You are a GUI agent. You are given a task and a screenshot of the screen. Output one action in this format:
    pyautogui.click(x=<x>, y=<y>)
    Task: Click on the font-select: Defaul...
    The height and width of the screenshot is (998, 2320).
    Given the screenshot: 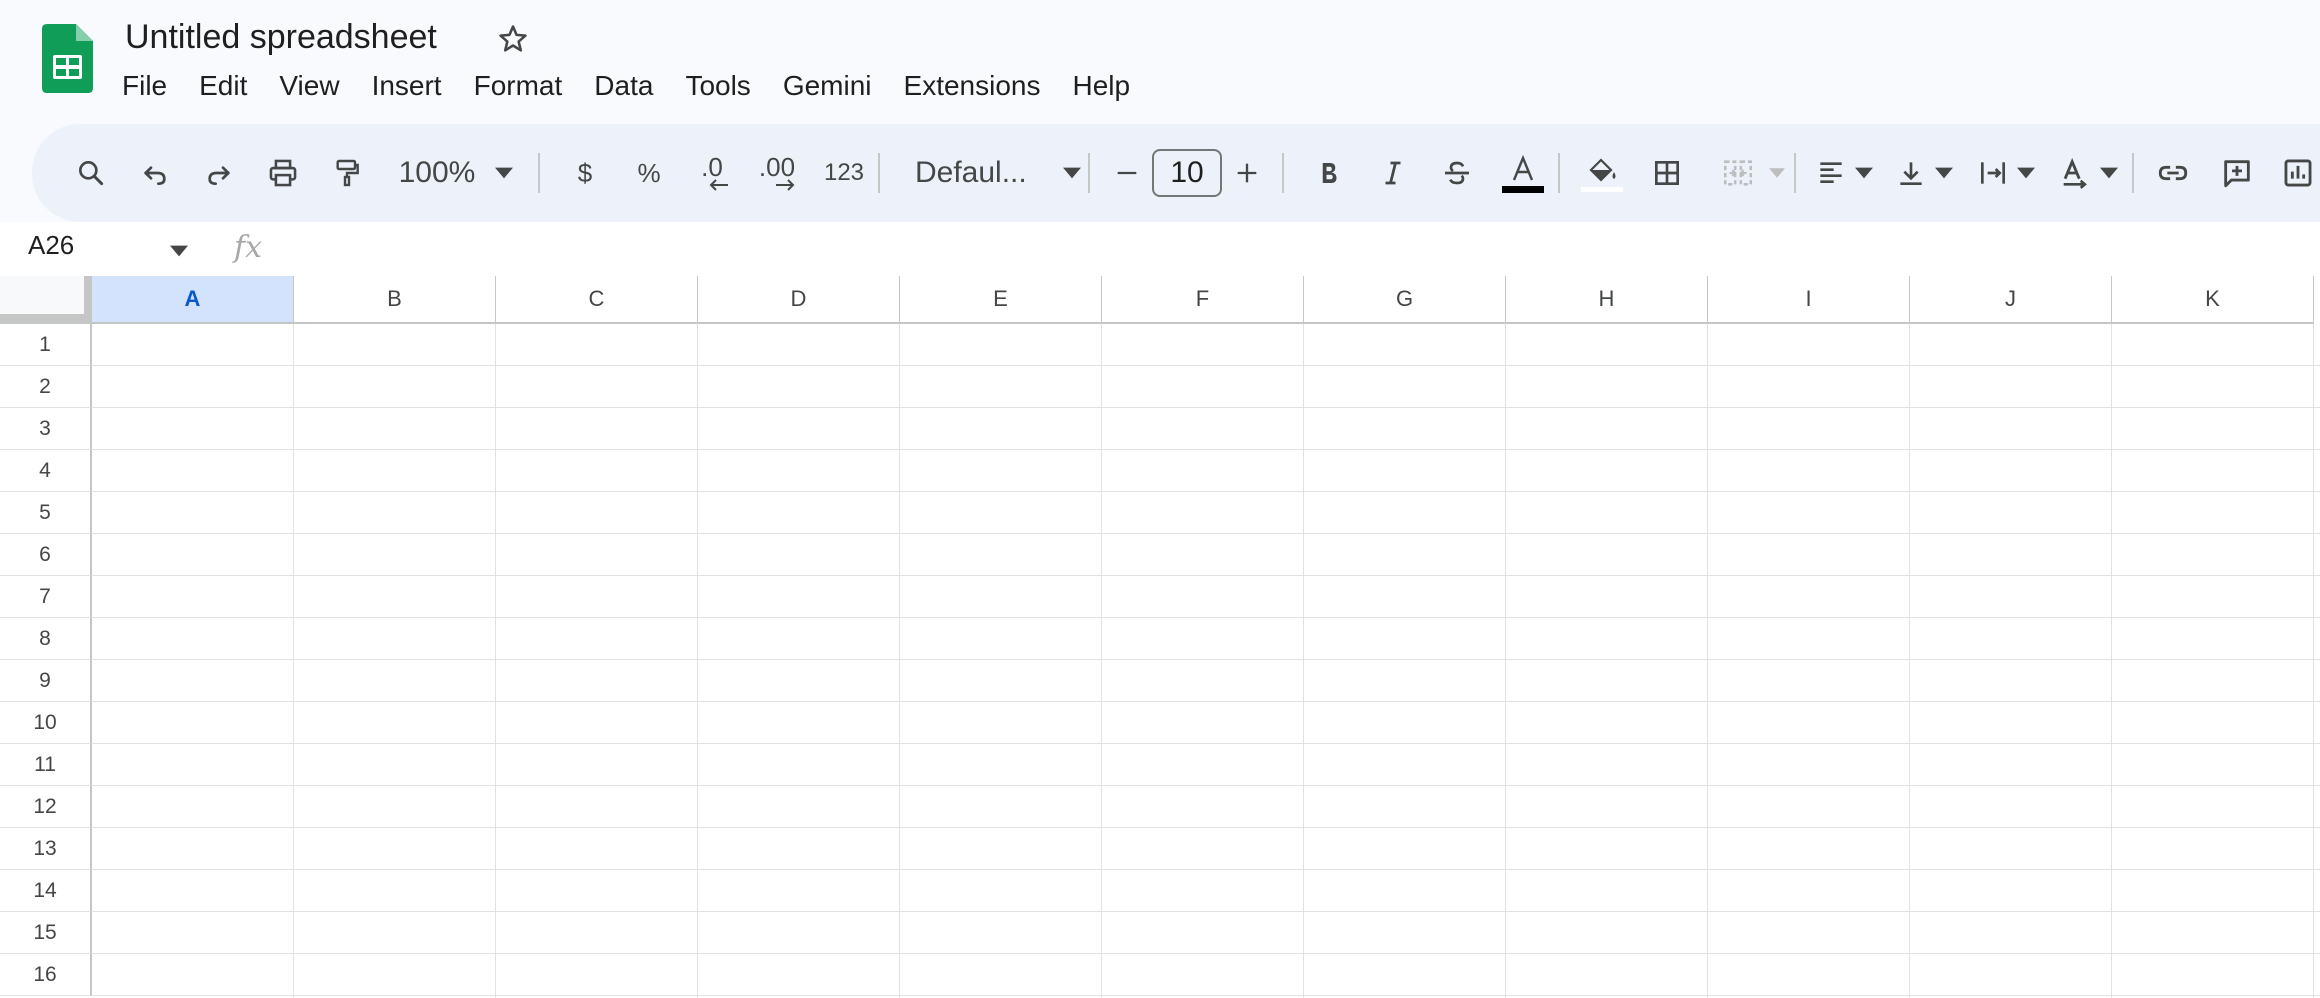 What is the action you would take?
    pyautogui.click(x=998, y=173)
    